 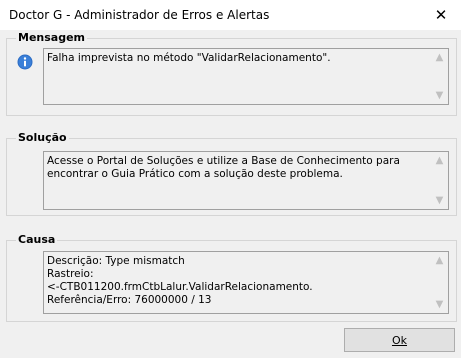 What do you see at coordinates (439, 180) in the screenshot?
I see `solucao-scrollbar: ▲ ▼` at bounding box center [439, 180].